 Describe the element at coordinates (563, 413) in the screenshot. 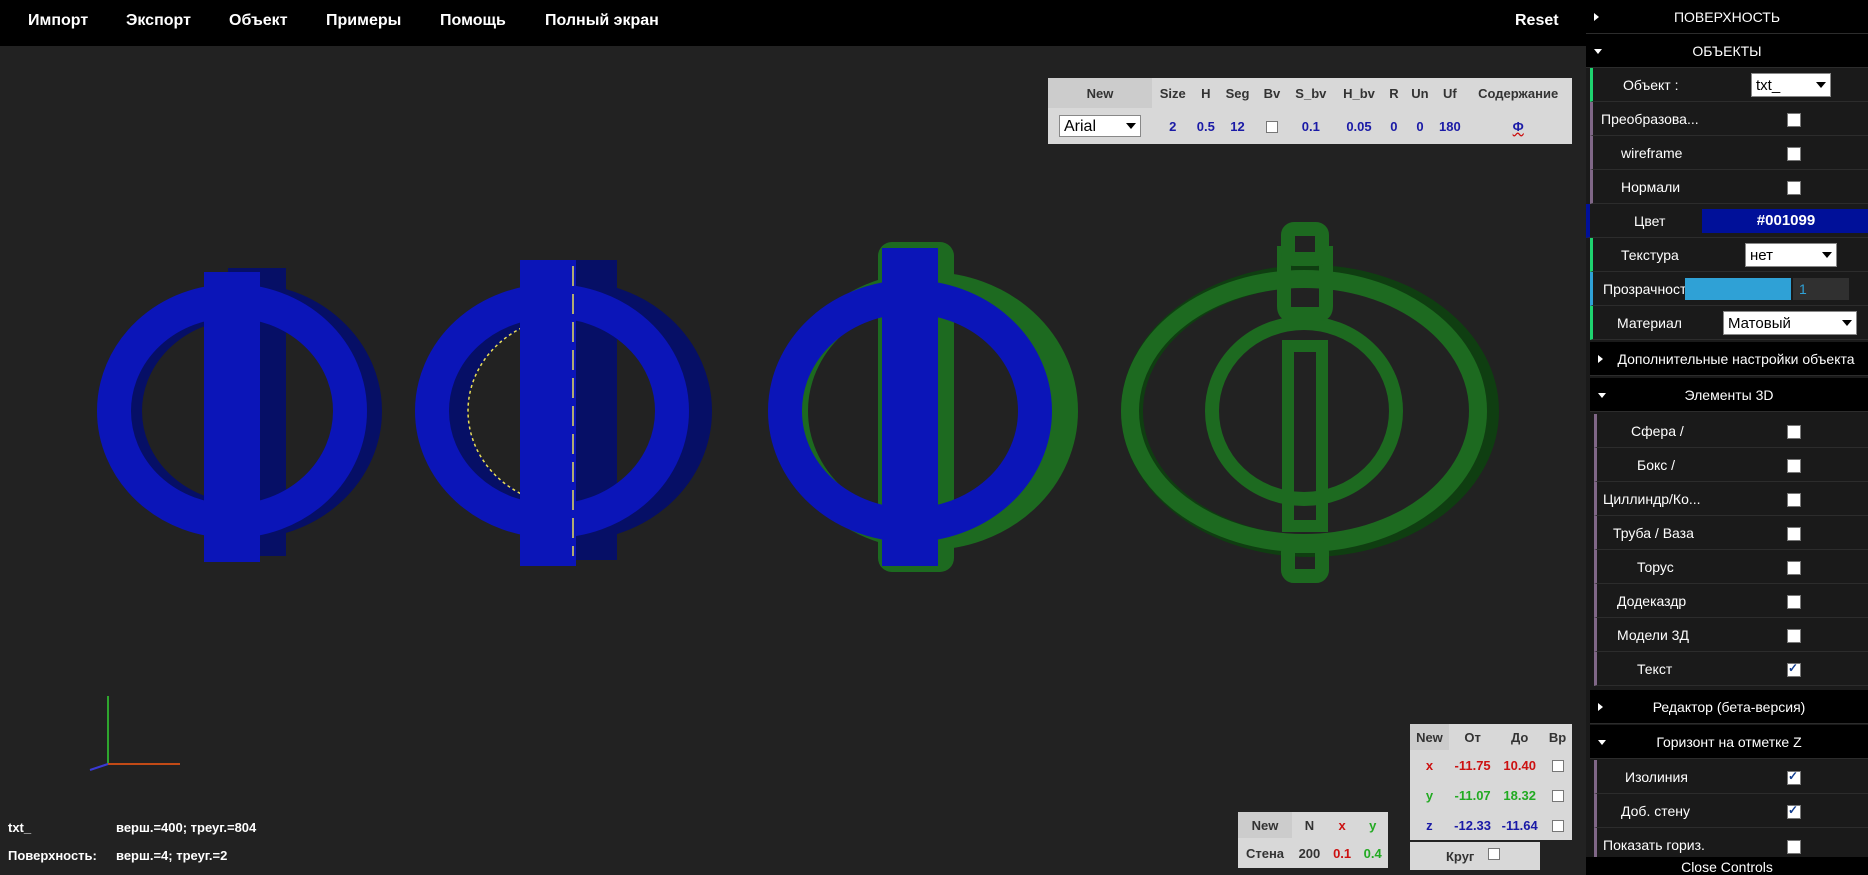

I see `glyph-blue-outlined` at that location.